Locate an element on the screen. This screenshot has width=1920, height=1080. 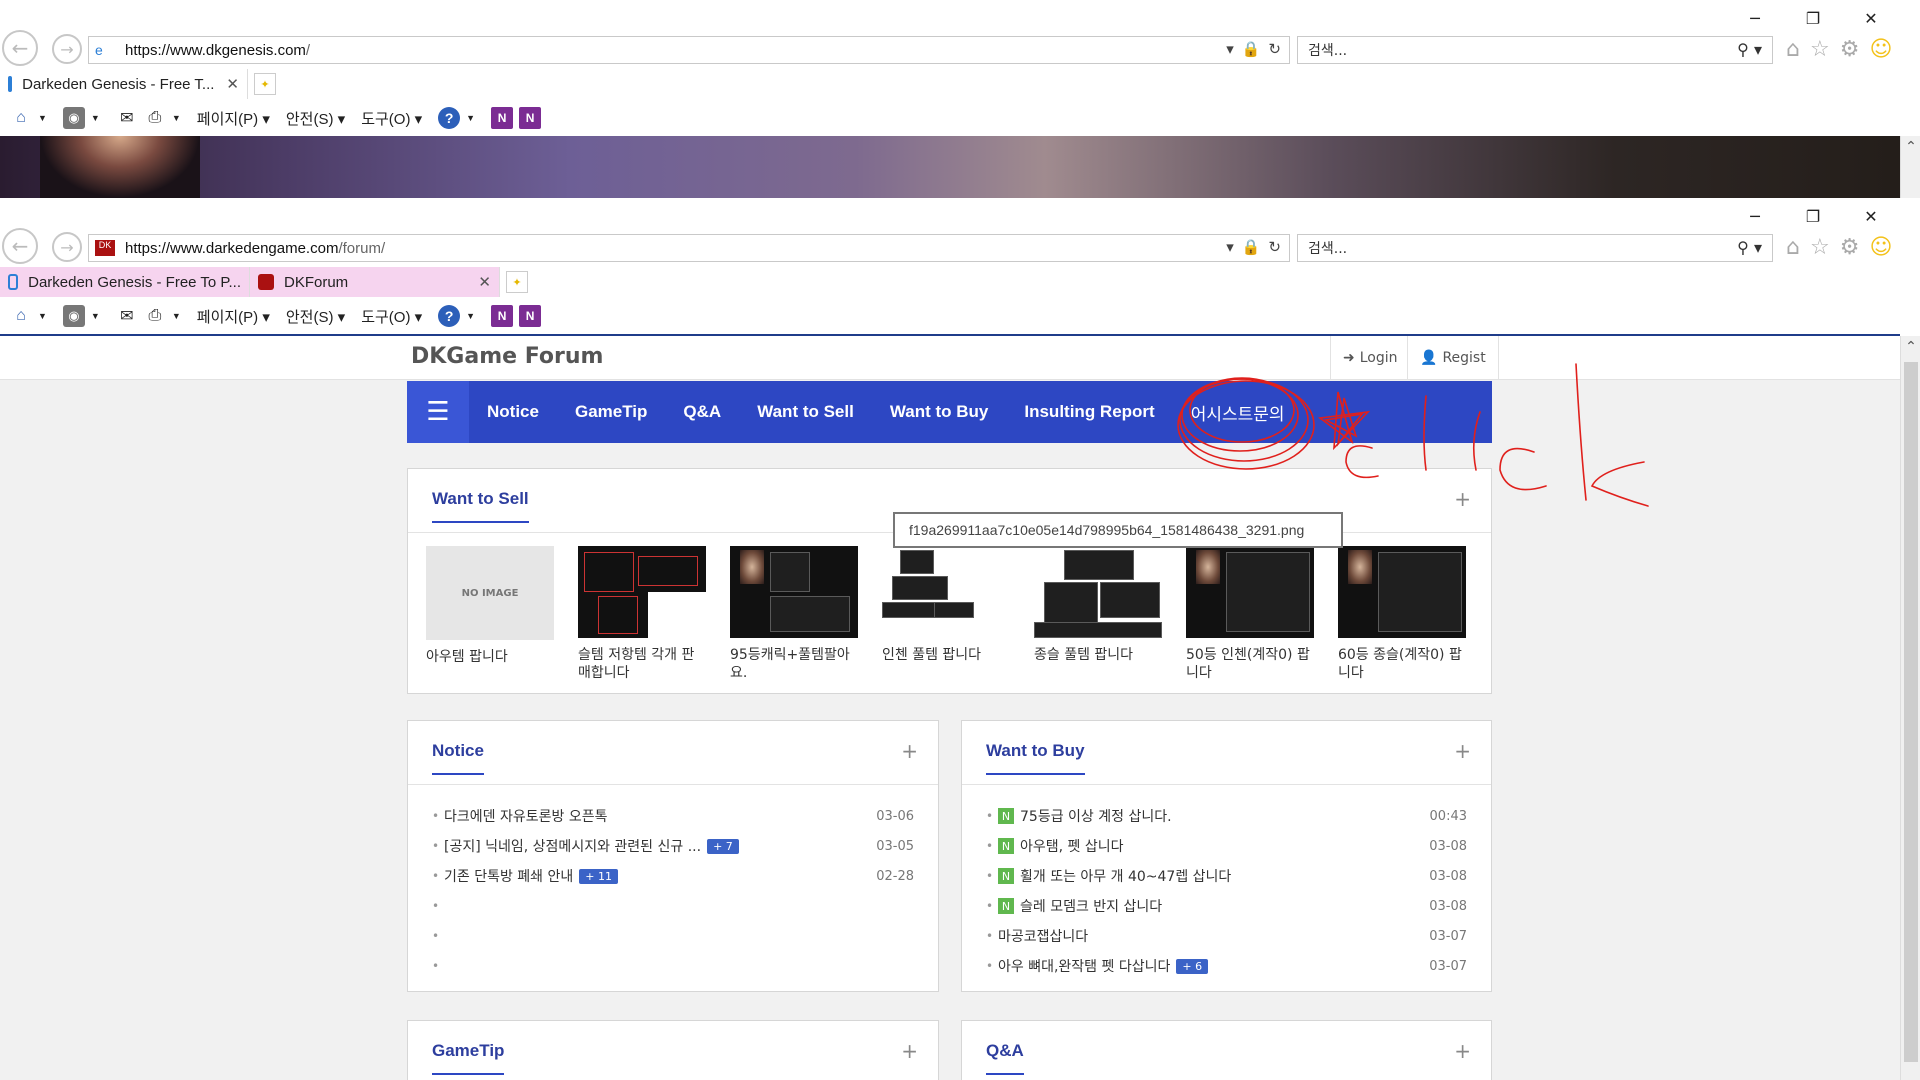
gallery-caption: 50등 인첸(계작0) 팝니다 is located at coordinates (1250, 664).